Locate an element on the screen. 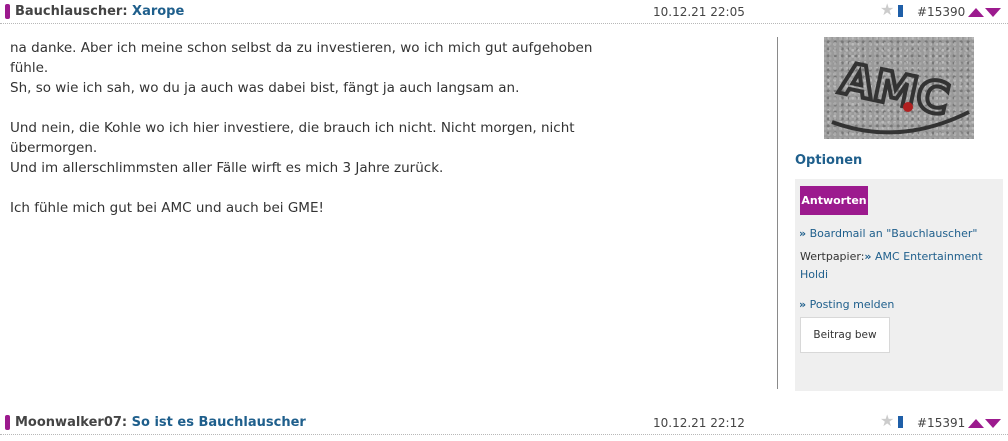 This screenshot has width=1008, height=441. report-posting-link: » Posting melden is located at coordinates (846, 304).